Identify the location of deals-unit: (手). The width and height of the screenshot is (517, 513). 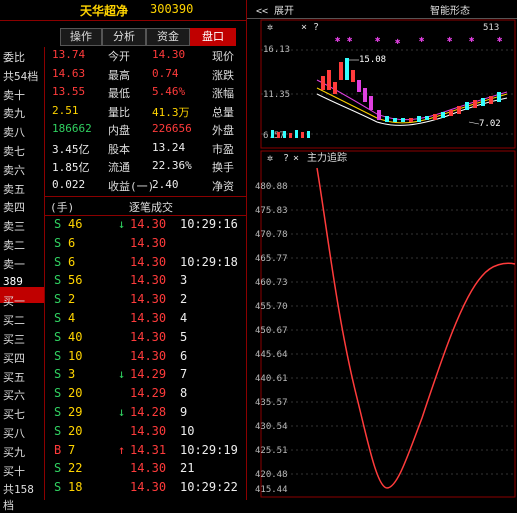
(62, 207).